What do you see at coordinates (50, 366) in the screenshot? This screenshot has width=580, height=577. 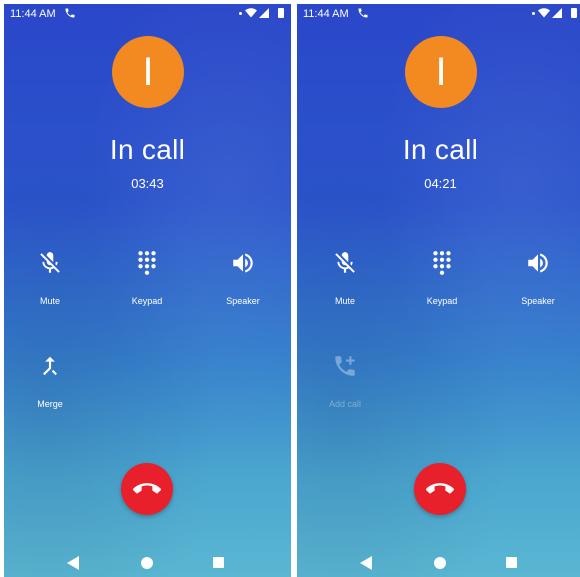 I see `merge-icon` at bounding box center [50, 366].